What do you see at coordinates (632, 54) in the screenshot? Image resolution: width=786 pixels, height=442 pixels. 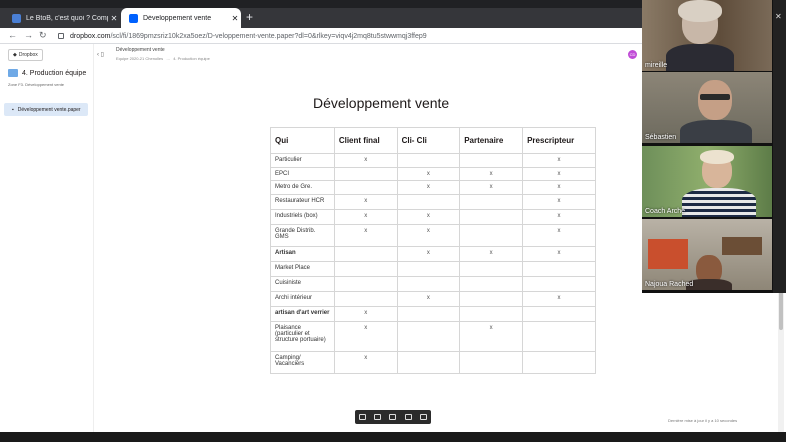 I see `avatar: CD` at bounding box center [632, 54].